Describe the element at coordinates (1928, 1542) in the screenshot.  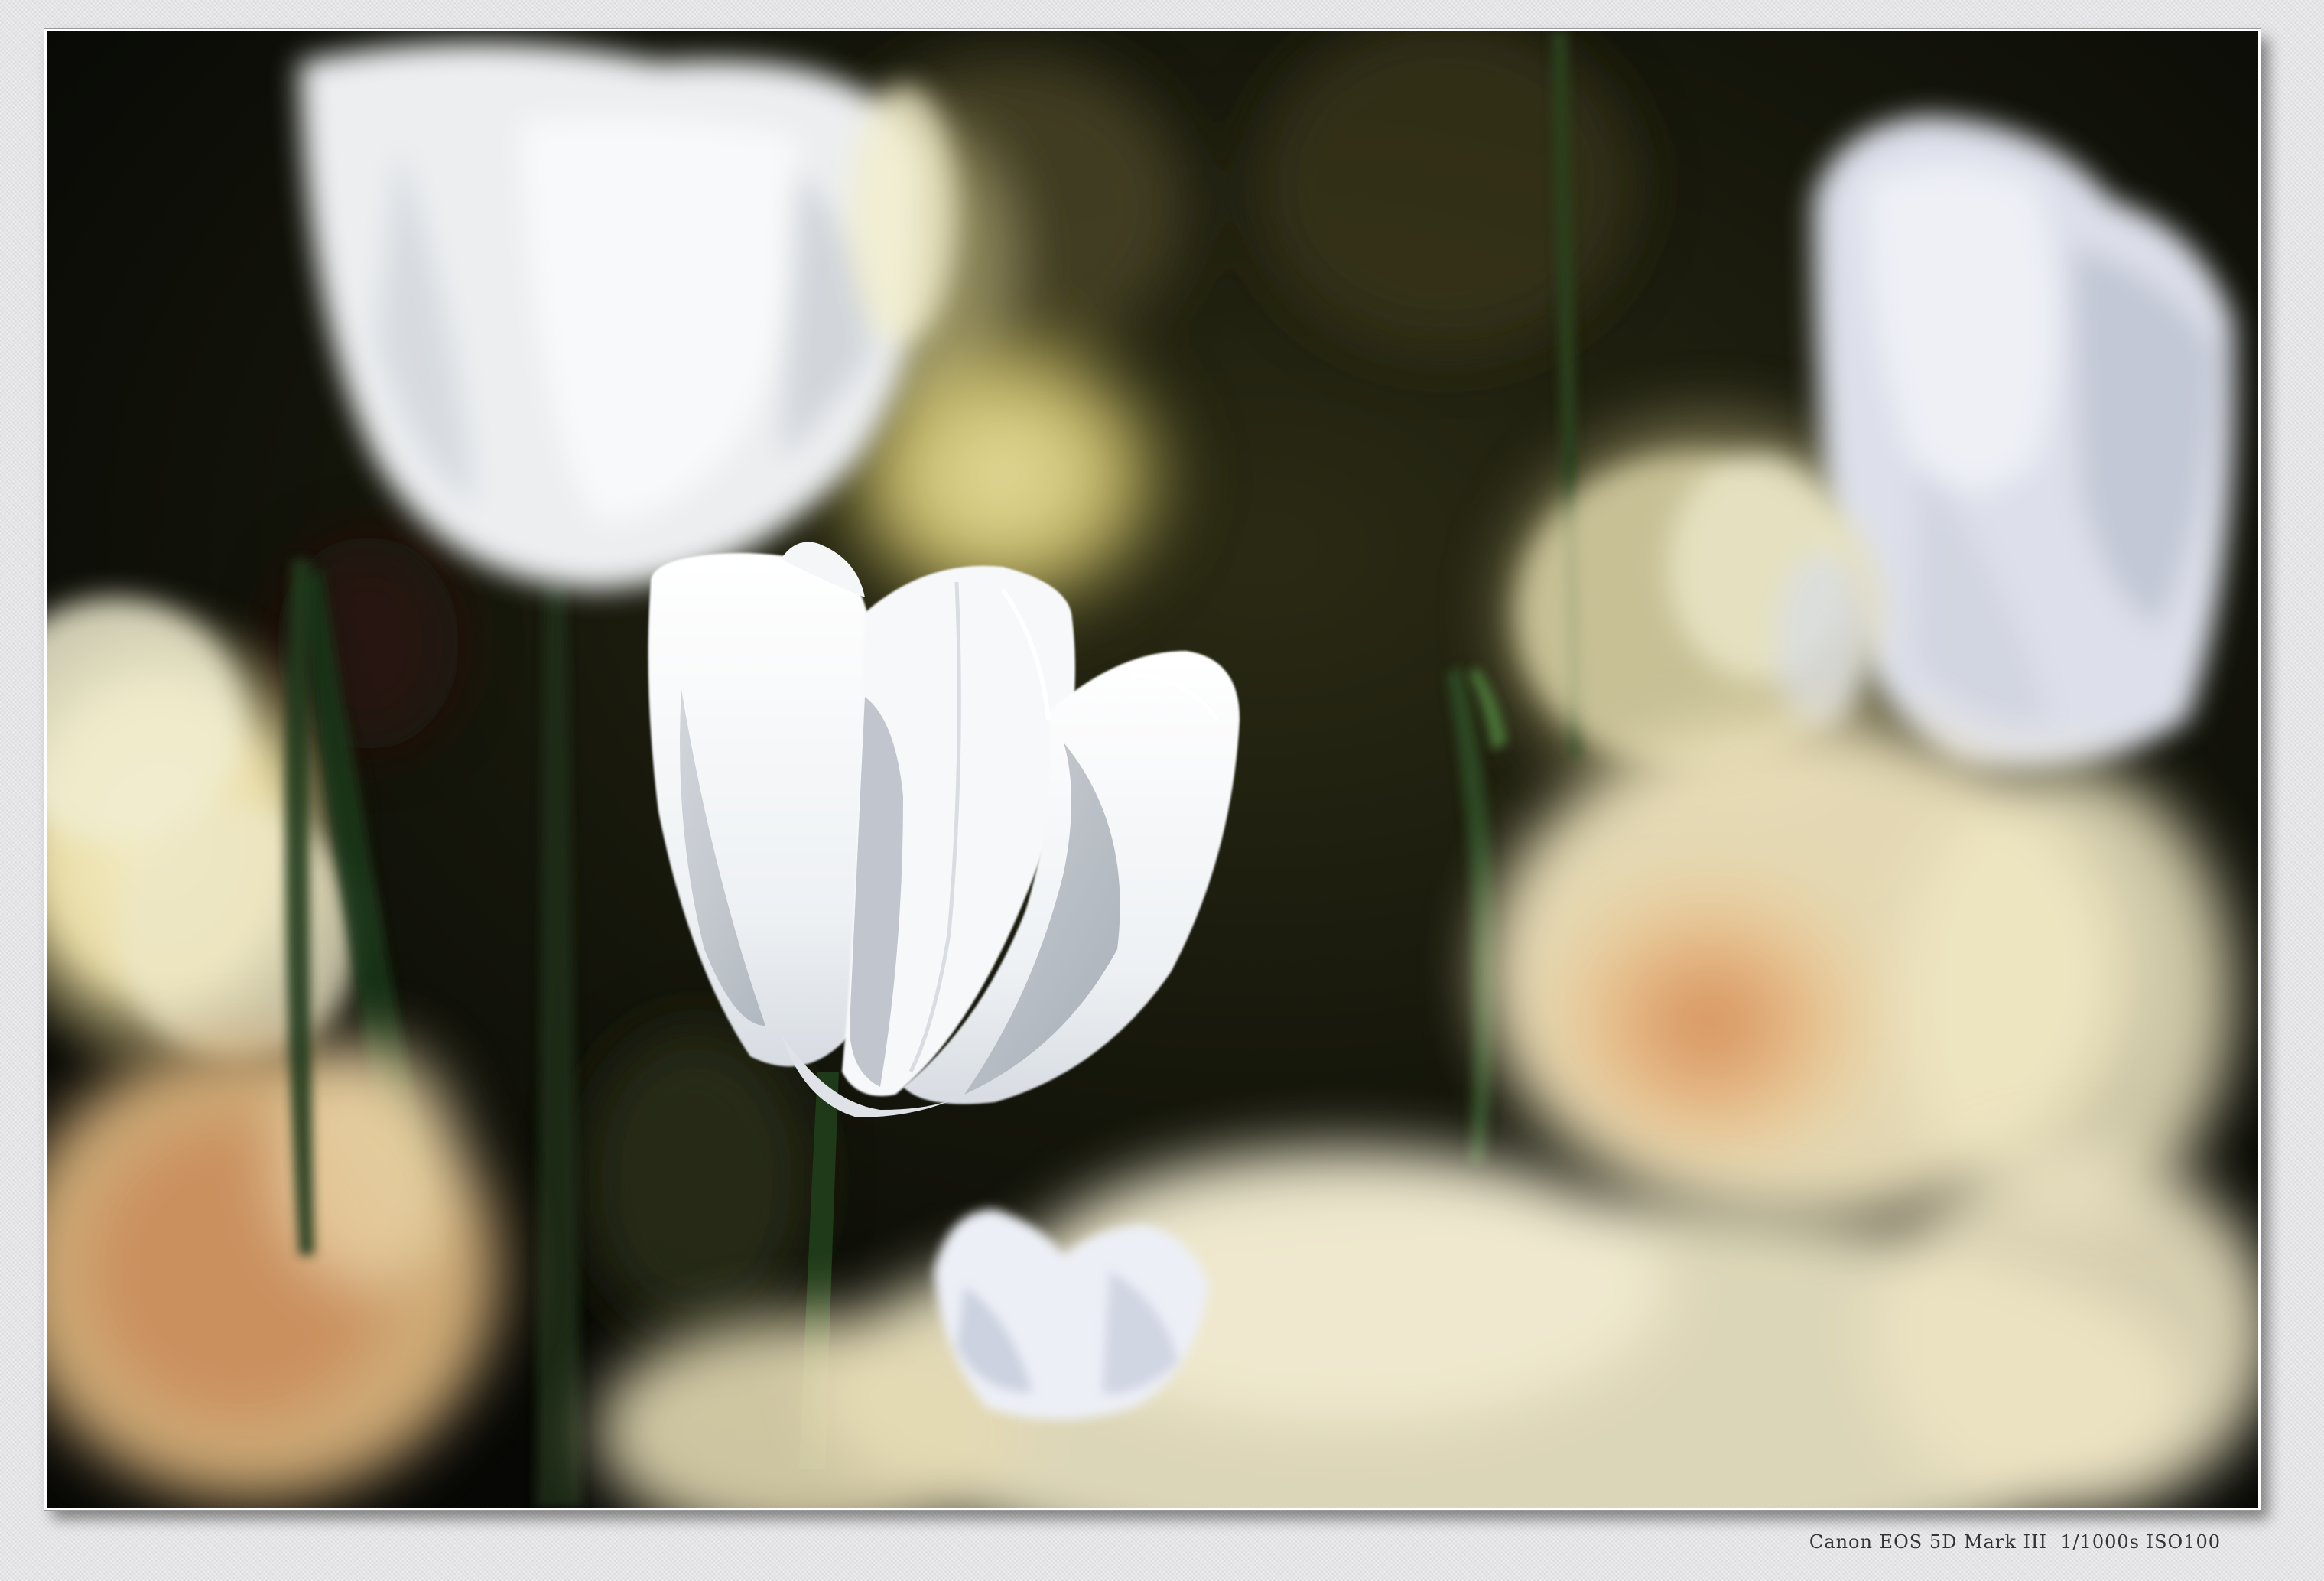
I see `camera-model: Canon EOS 5D Mark III` at that location.